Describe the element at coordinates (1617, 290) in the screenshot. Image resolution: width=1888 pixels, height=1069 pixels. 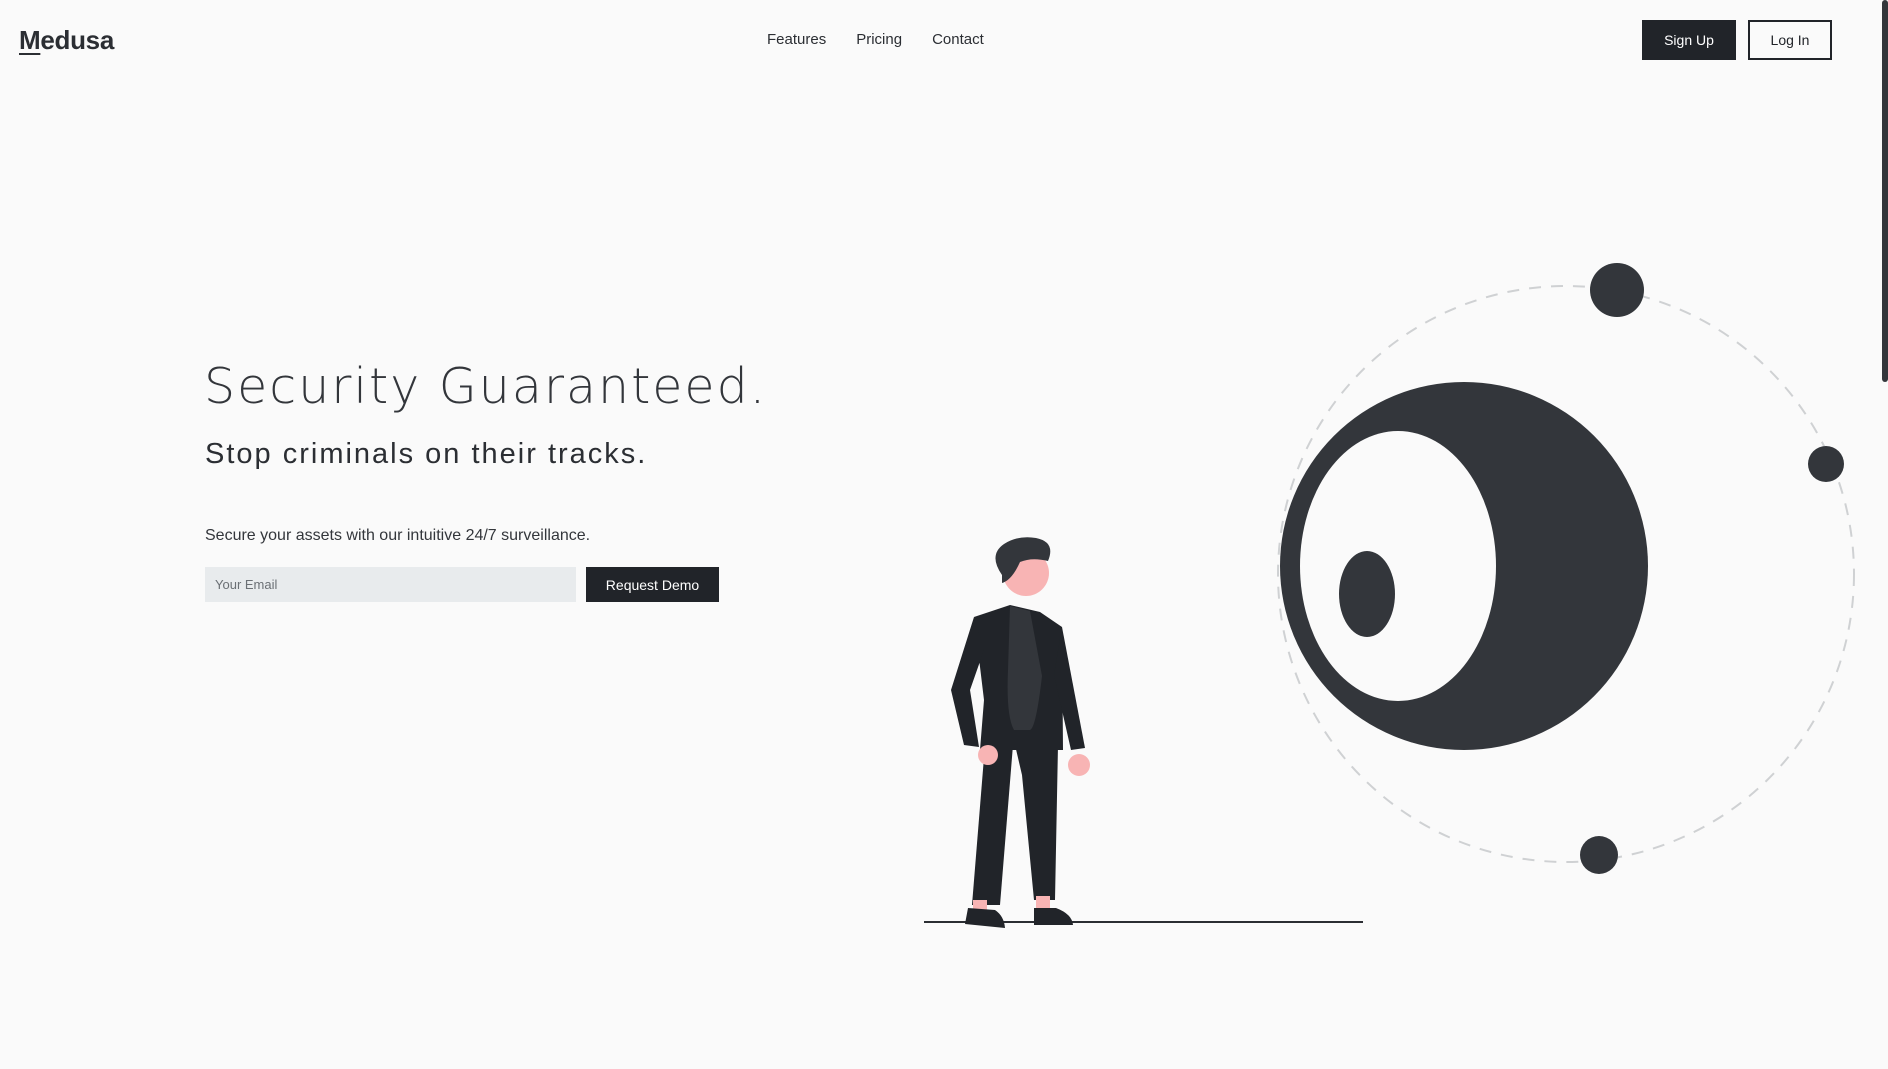
I see `orbit-dot-top` at that location.